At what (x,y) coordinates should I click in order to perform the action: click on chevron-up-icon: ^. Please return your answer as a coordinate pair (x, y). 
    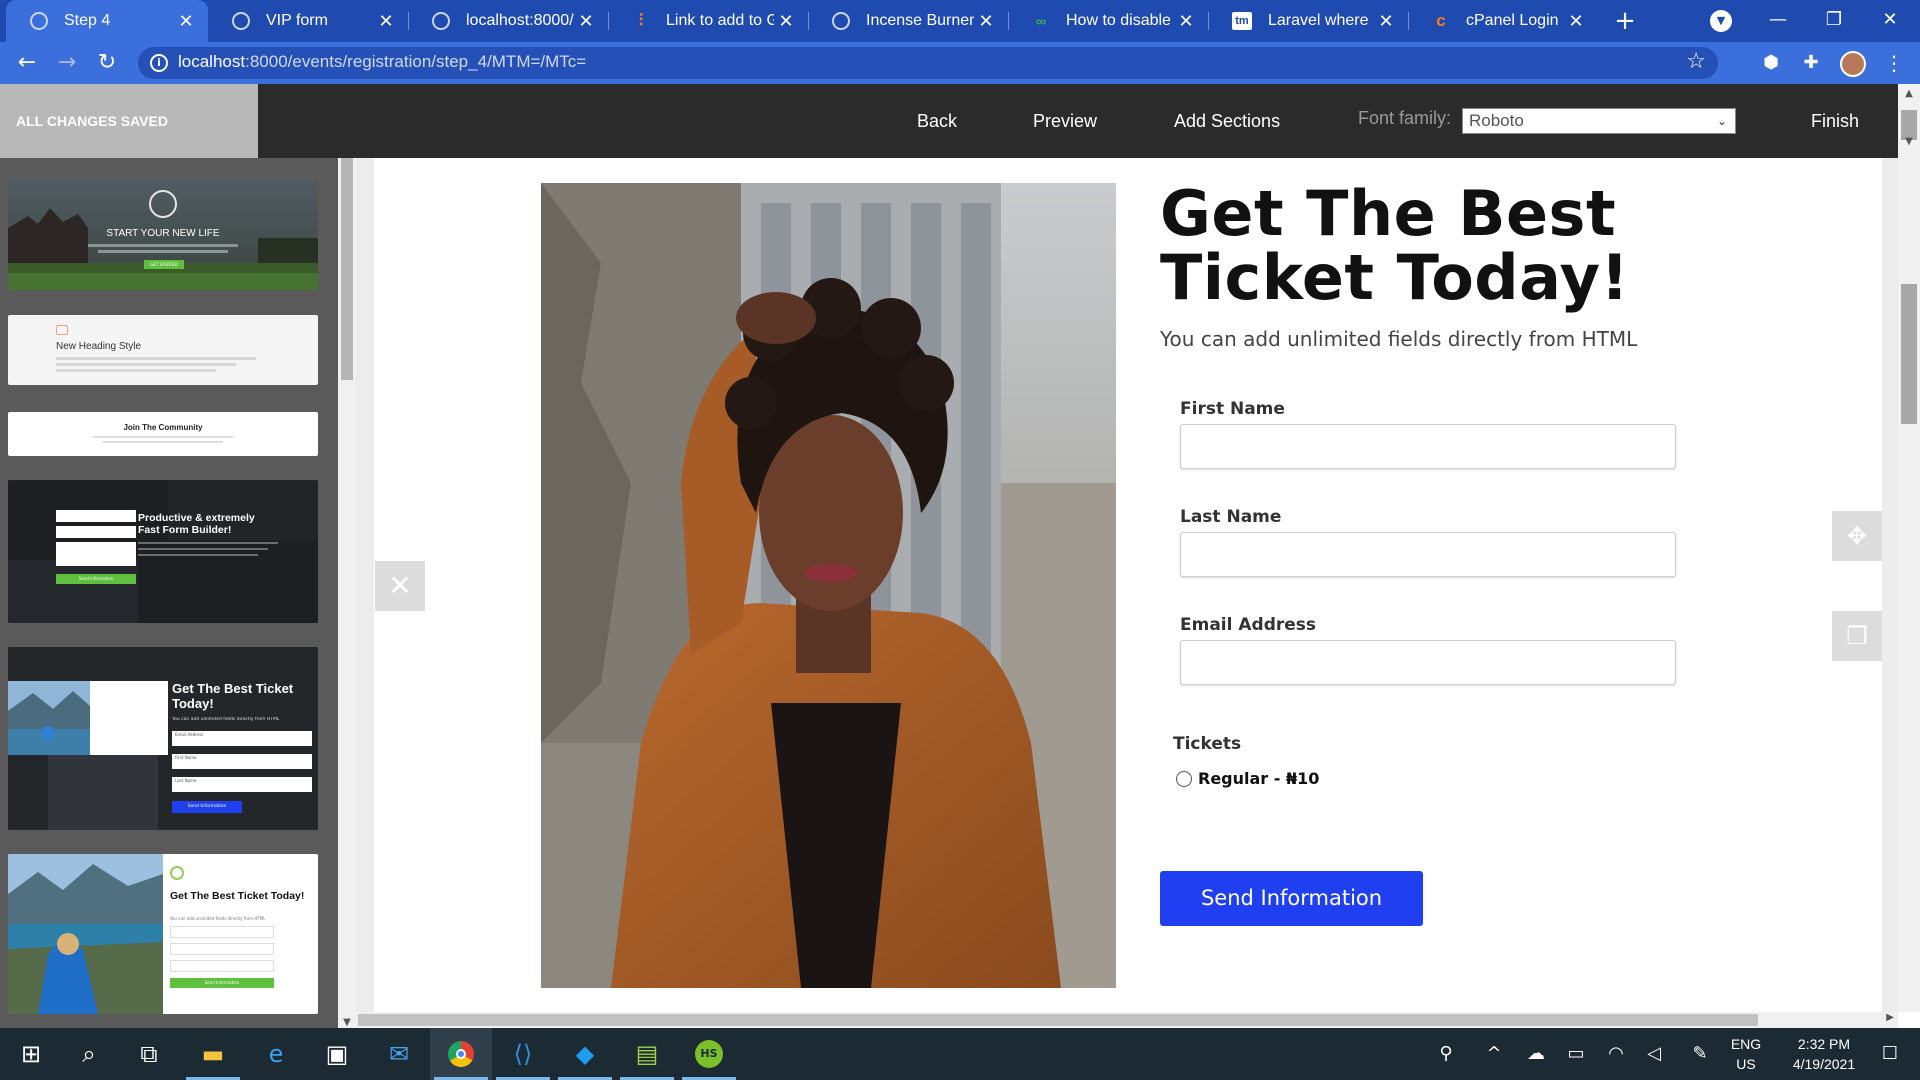
    Looking at the image, I should click on (1494, 1054).